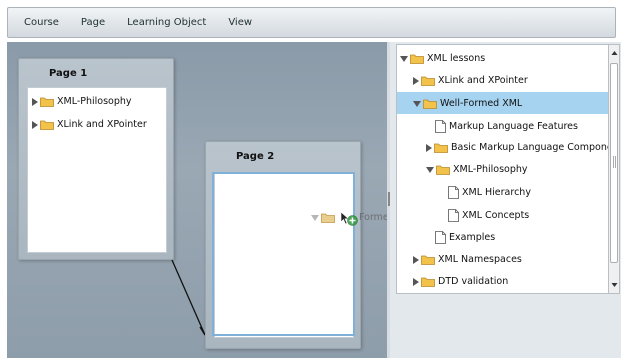  I want to click on tree-item: XML-Philosophy, so click(477, 169).